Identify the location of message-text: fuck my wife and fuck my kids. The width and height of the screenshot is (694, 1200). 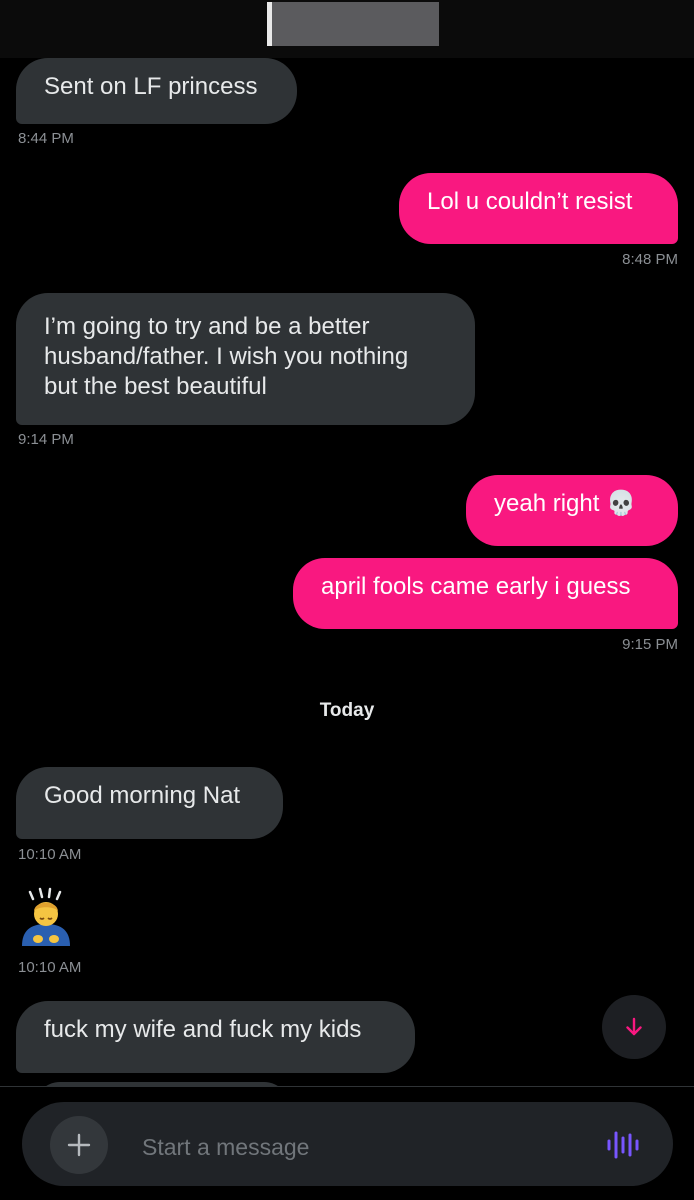
(203, 1029).